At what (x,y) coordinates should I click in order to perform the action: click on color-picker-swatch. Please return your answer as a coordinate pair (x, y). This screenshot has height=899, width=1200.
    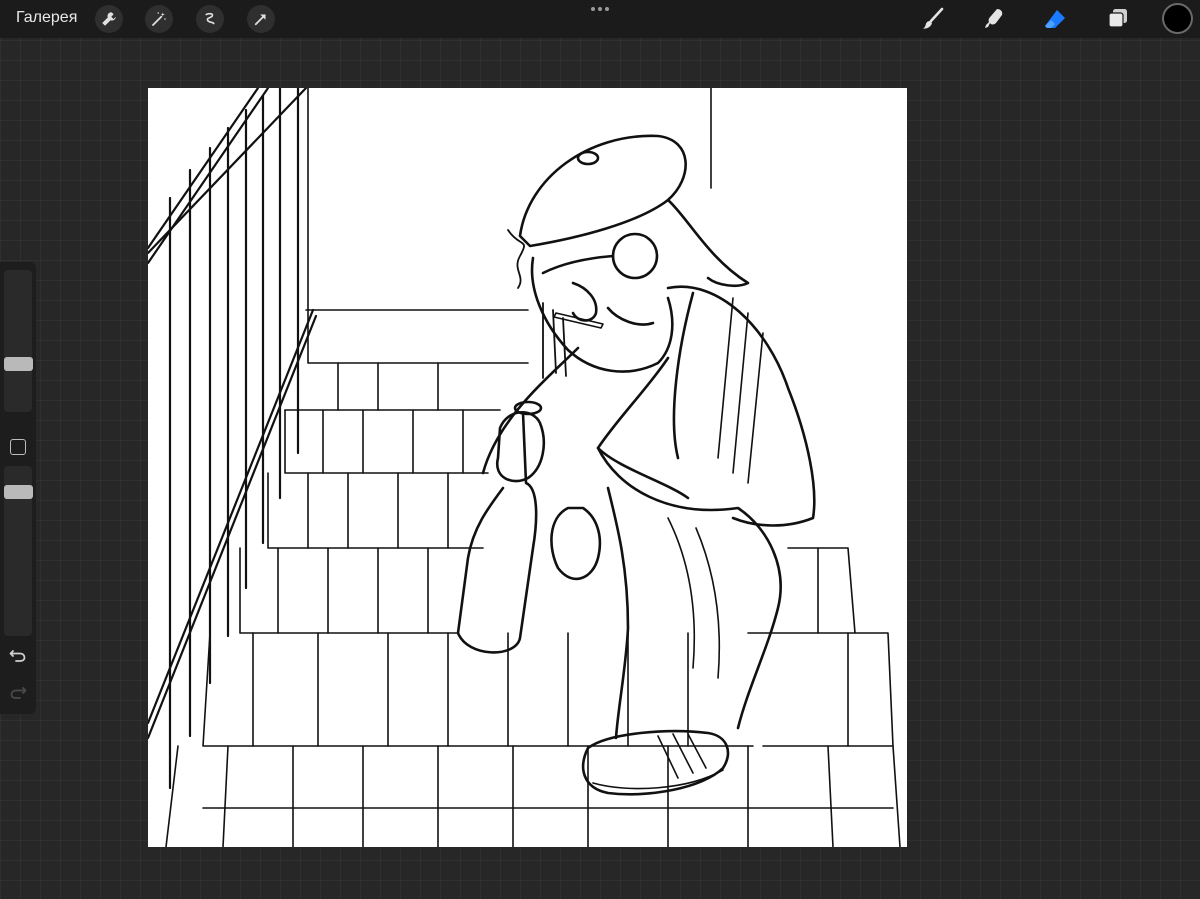
    Looking at the image, I should click on (1177, 18).